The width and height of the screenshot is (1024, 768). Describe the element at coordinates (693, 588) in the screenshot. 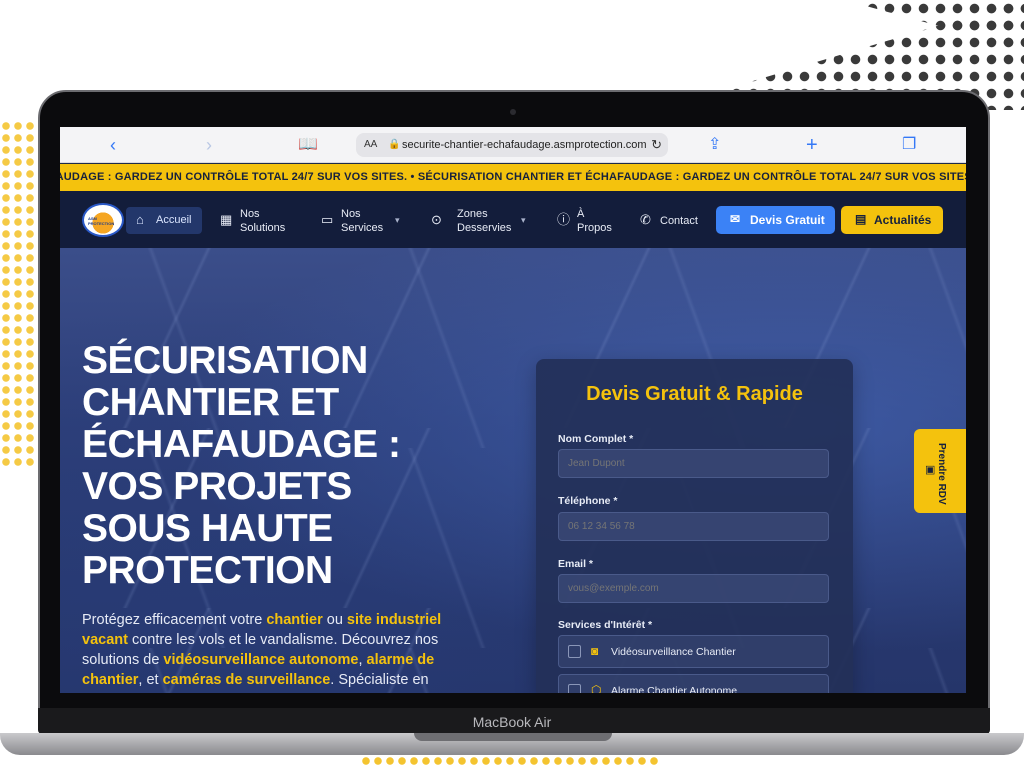

I see `email-input` at that location.